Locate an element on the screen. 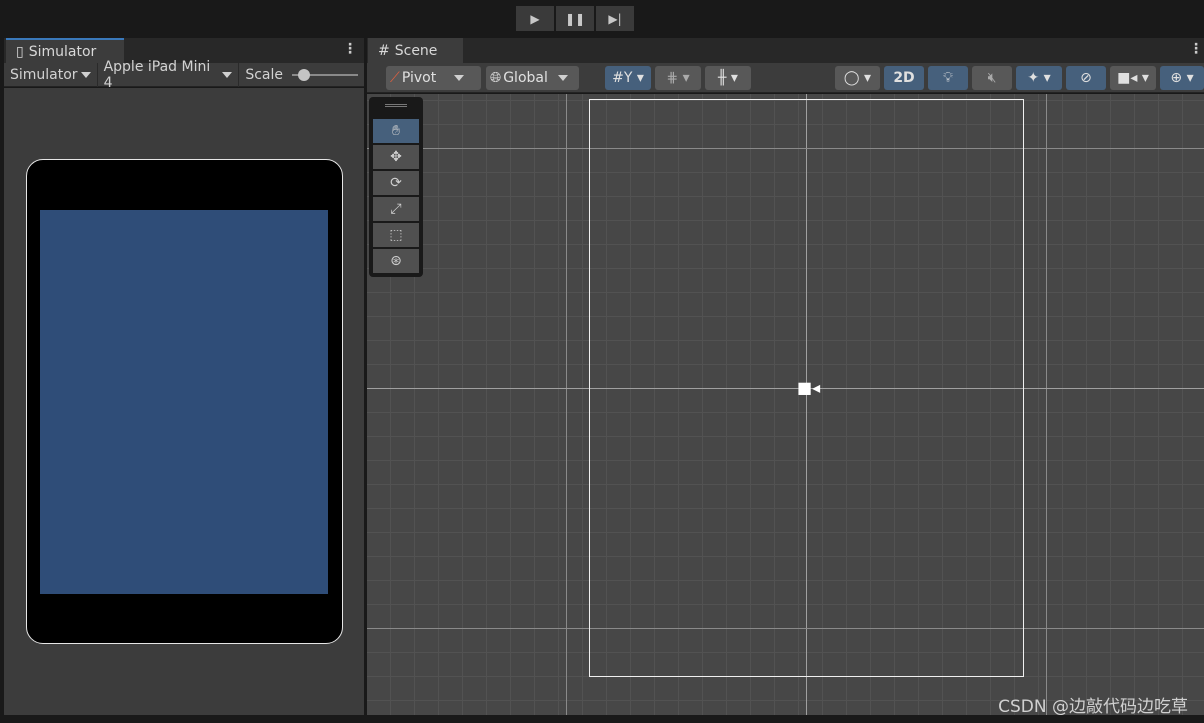 The image size is (1204, 723). tab-label: Scene is located at coordinates (416, 50).